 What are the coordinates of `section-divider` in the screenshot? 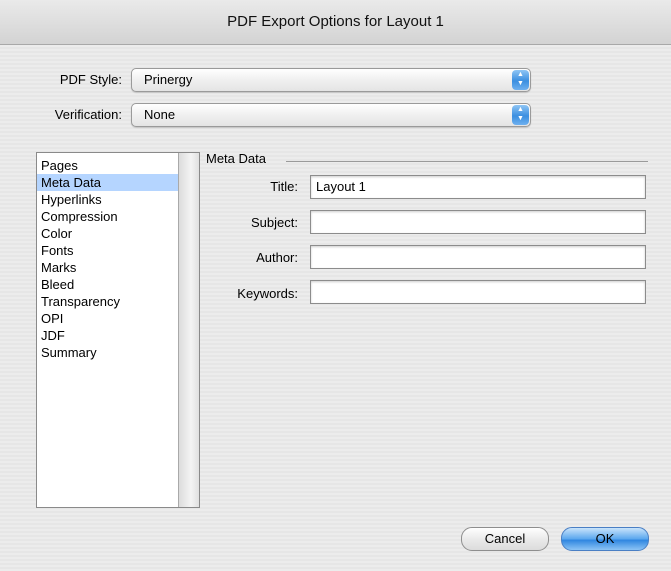 It's located at (467, 161).